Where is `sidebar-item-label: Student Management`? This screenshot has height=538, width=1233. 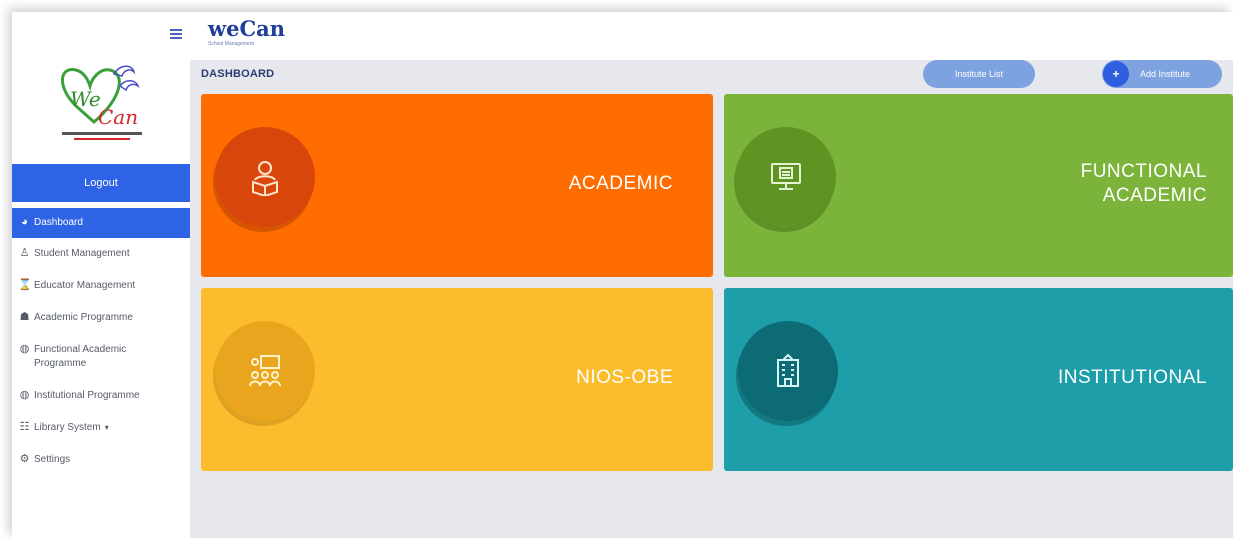
sidebar-item-label: Student Management is located at coordinates (82, 253).